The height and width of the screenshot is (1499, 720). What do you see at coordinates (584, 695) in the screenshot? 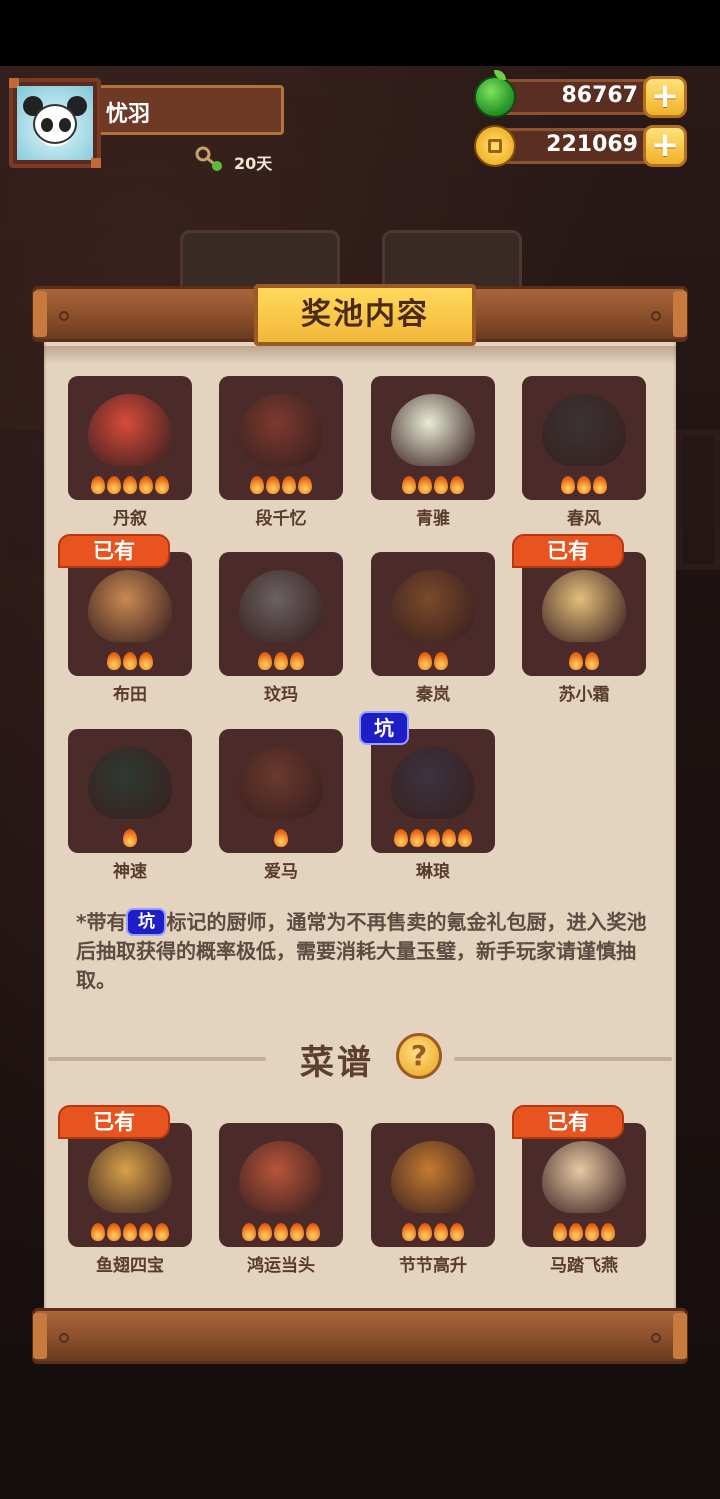
I see `chef-name: 苏小霜` at bounding box center [584, 695].